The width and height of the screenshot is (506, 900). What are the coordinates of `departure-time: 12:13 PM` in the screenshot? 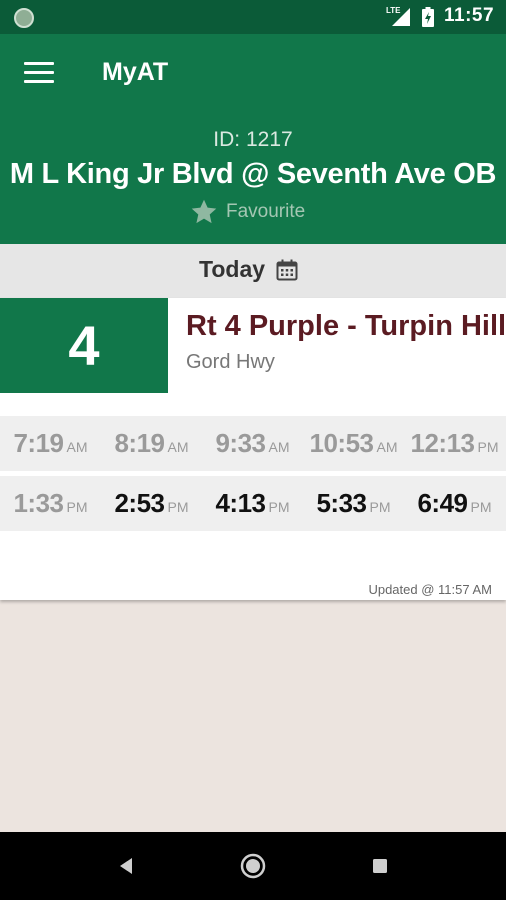 It's located at (454, 443).